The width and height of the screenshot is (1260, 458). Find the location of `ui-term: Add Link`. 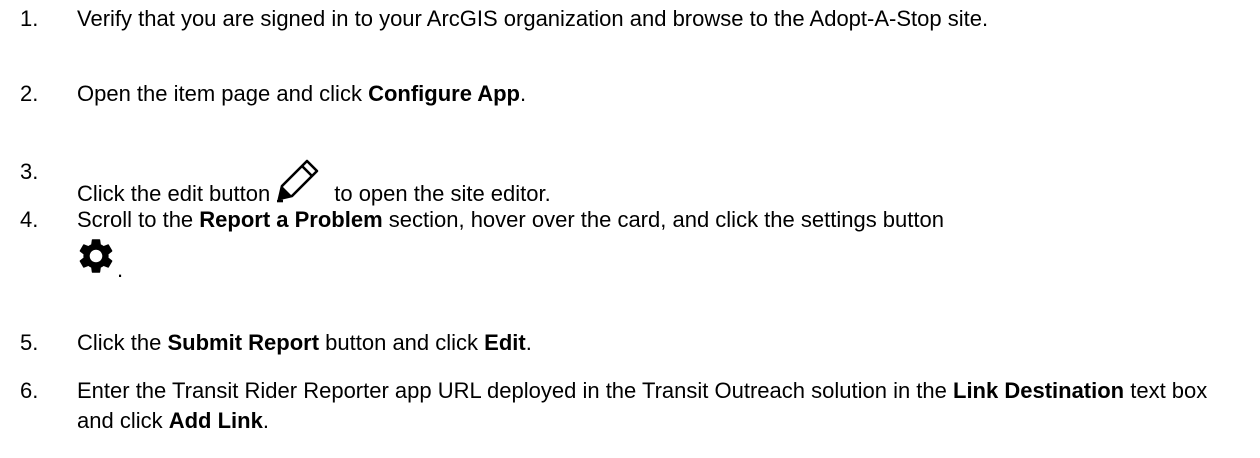

ui-term: Add Link is located at coordinates (215, 420).